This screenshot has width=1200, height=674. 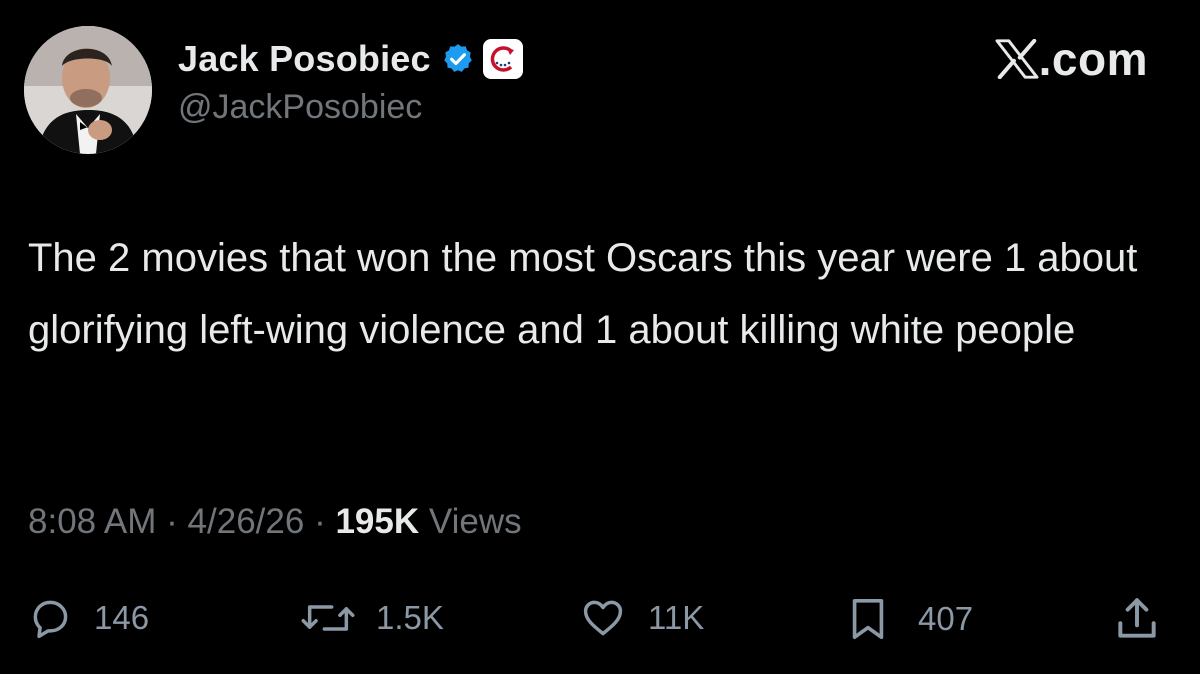 What do you see at coordinates (1017, 59) in the screenshot?
I see `x-logo-icon` at bounding box center [1017, 59].